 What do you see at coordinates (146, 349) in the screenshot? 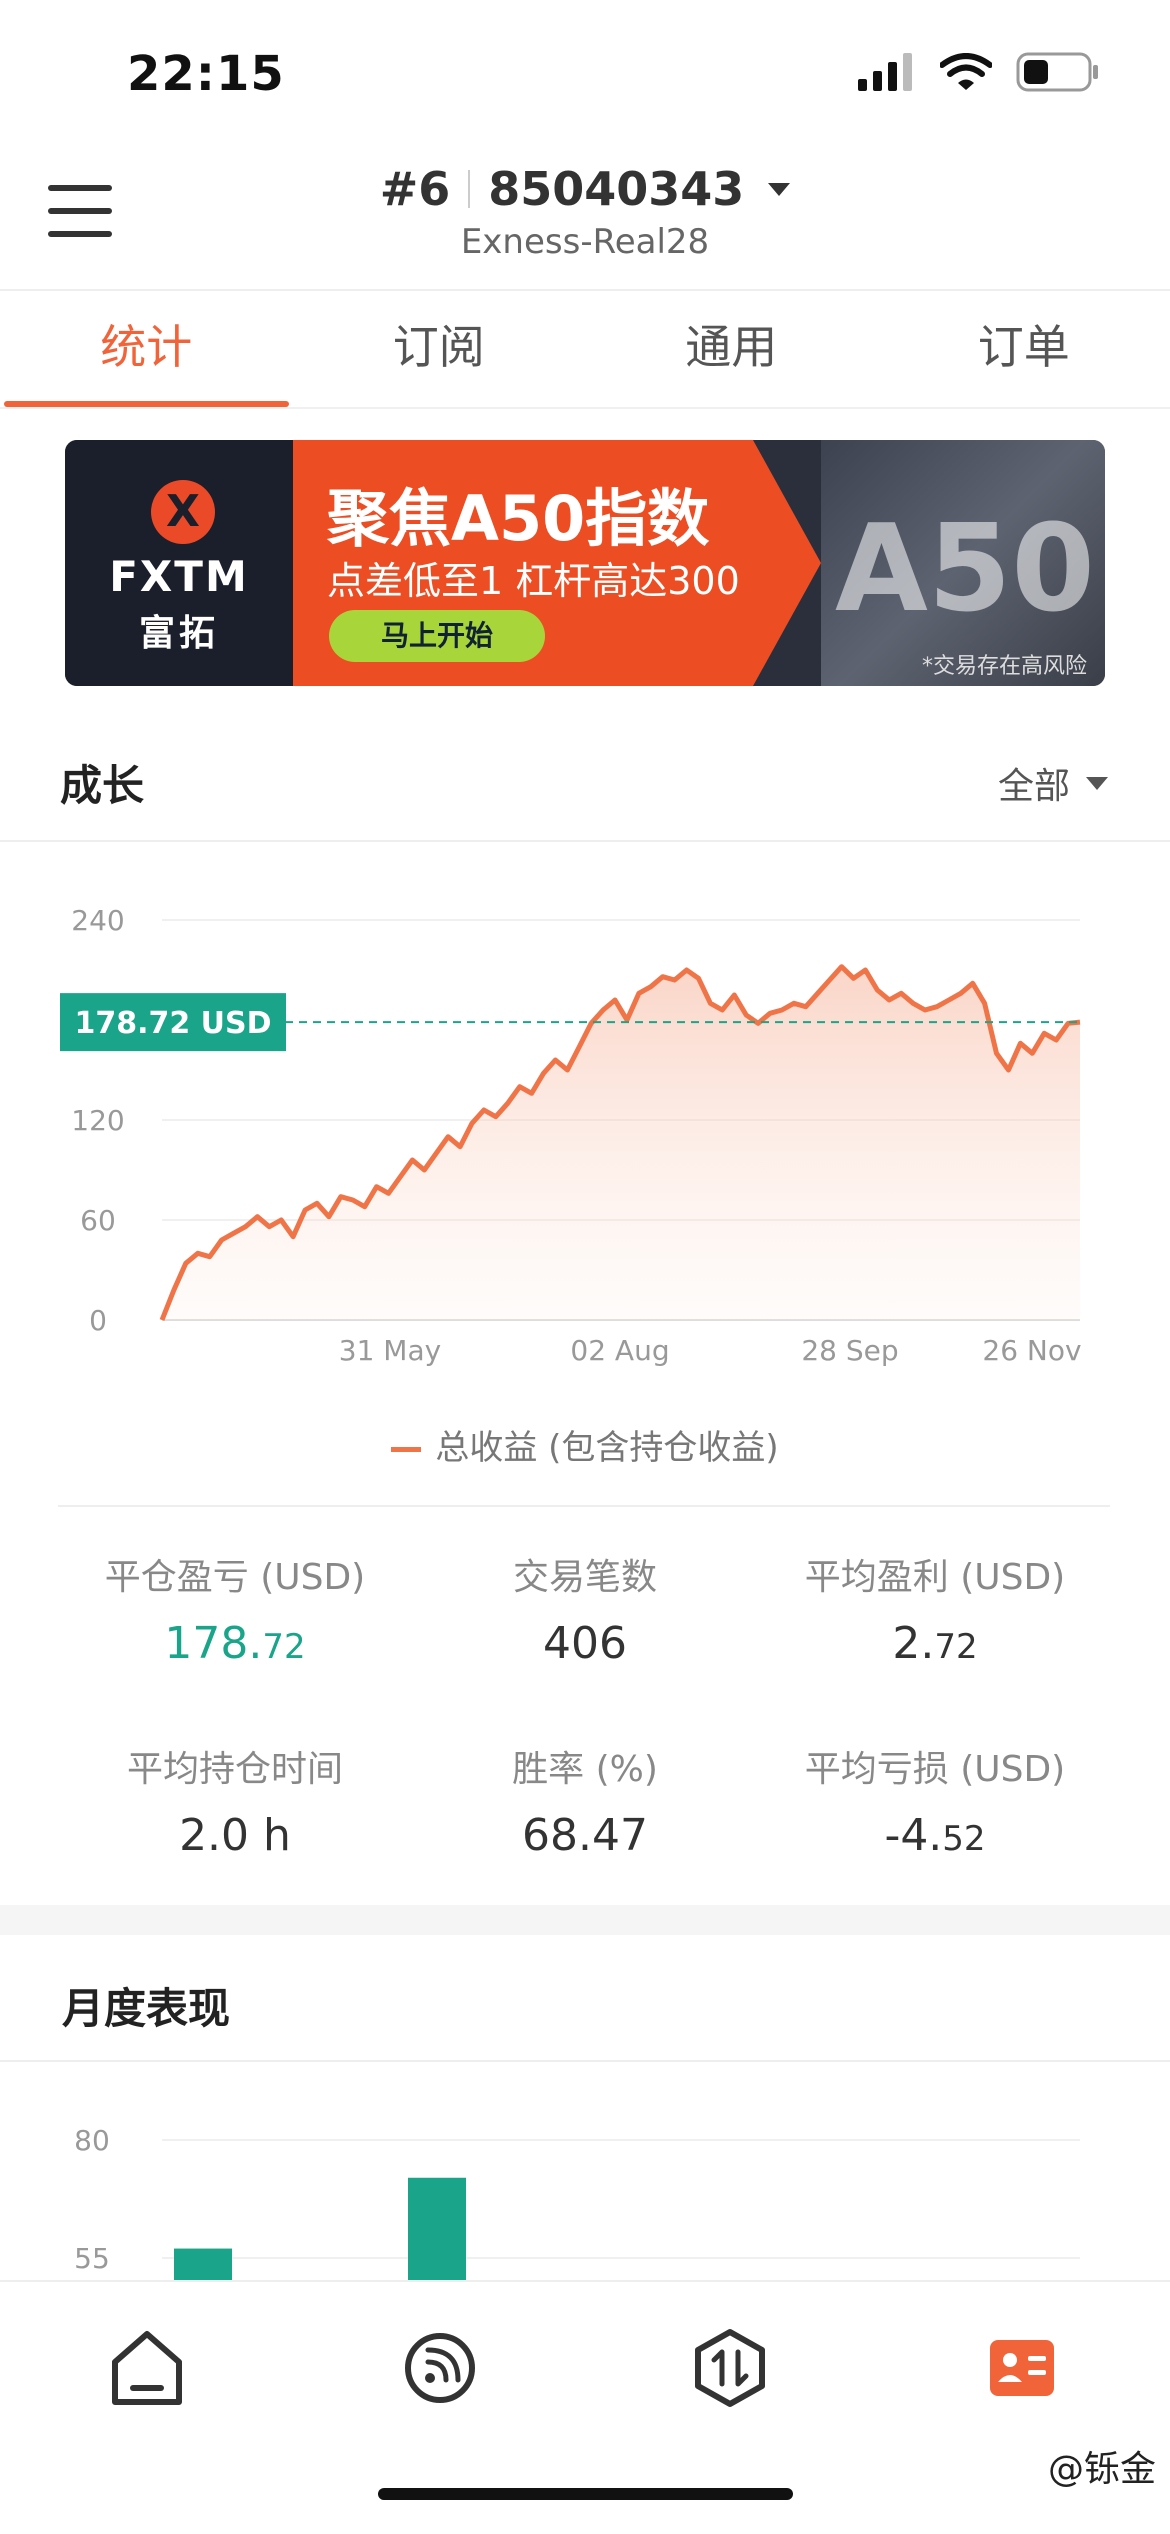
I see `tab-statistics: 统计` at bounding box center [146, 349].